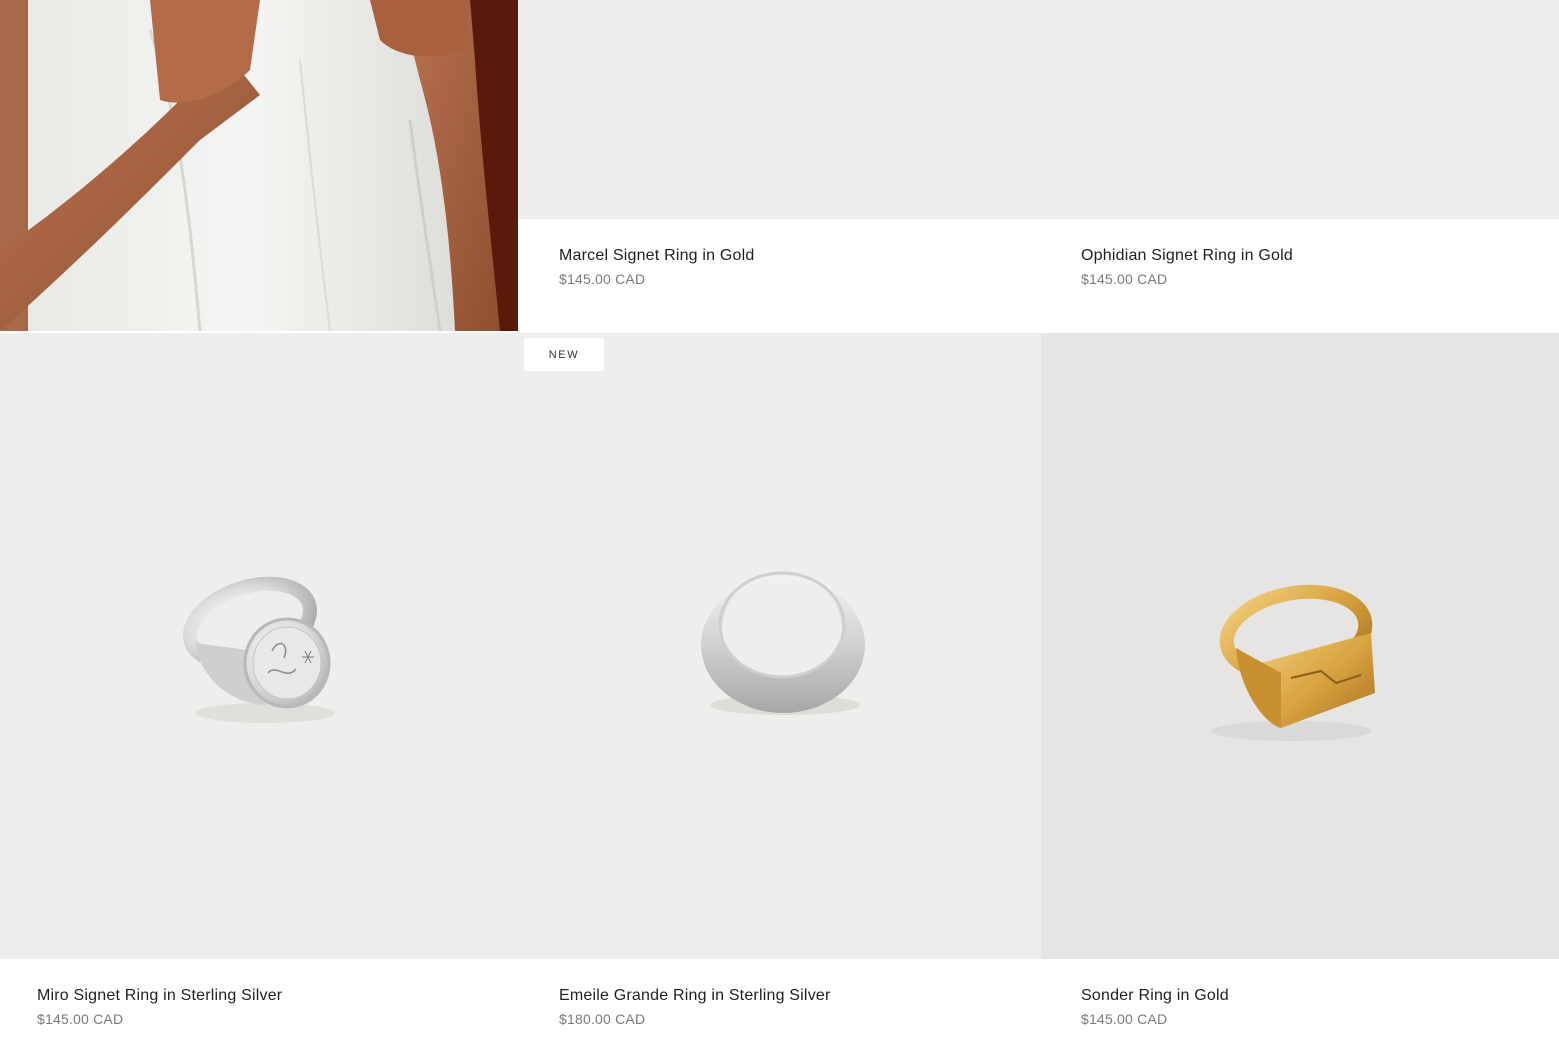  Describe the element at coordinates (1155, 996) in the screenshot. I see `product-title: Sonder Ring in Gold` at that location.